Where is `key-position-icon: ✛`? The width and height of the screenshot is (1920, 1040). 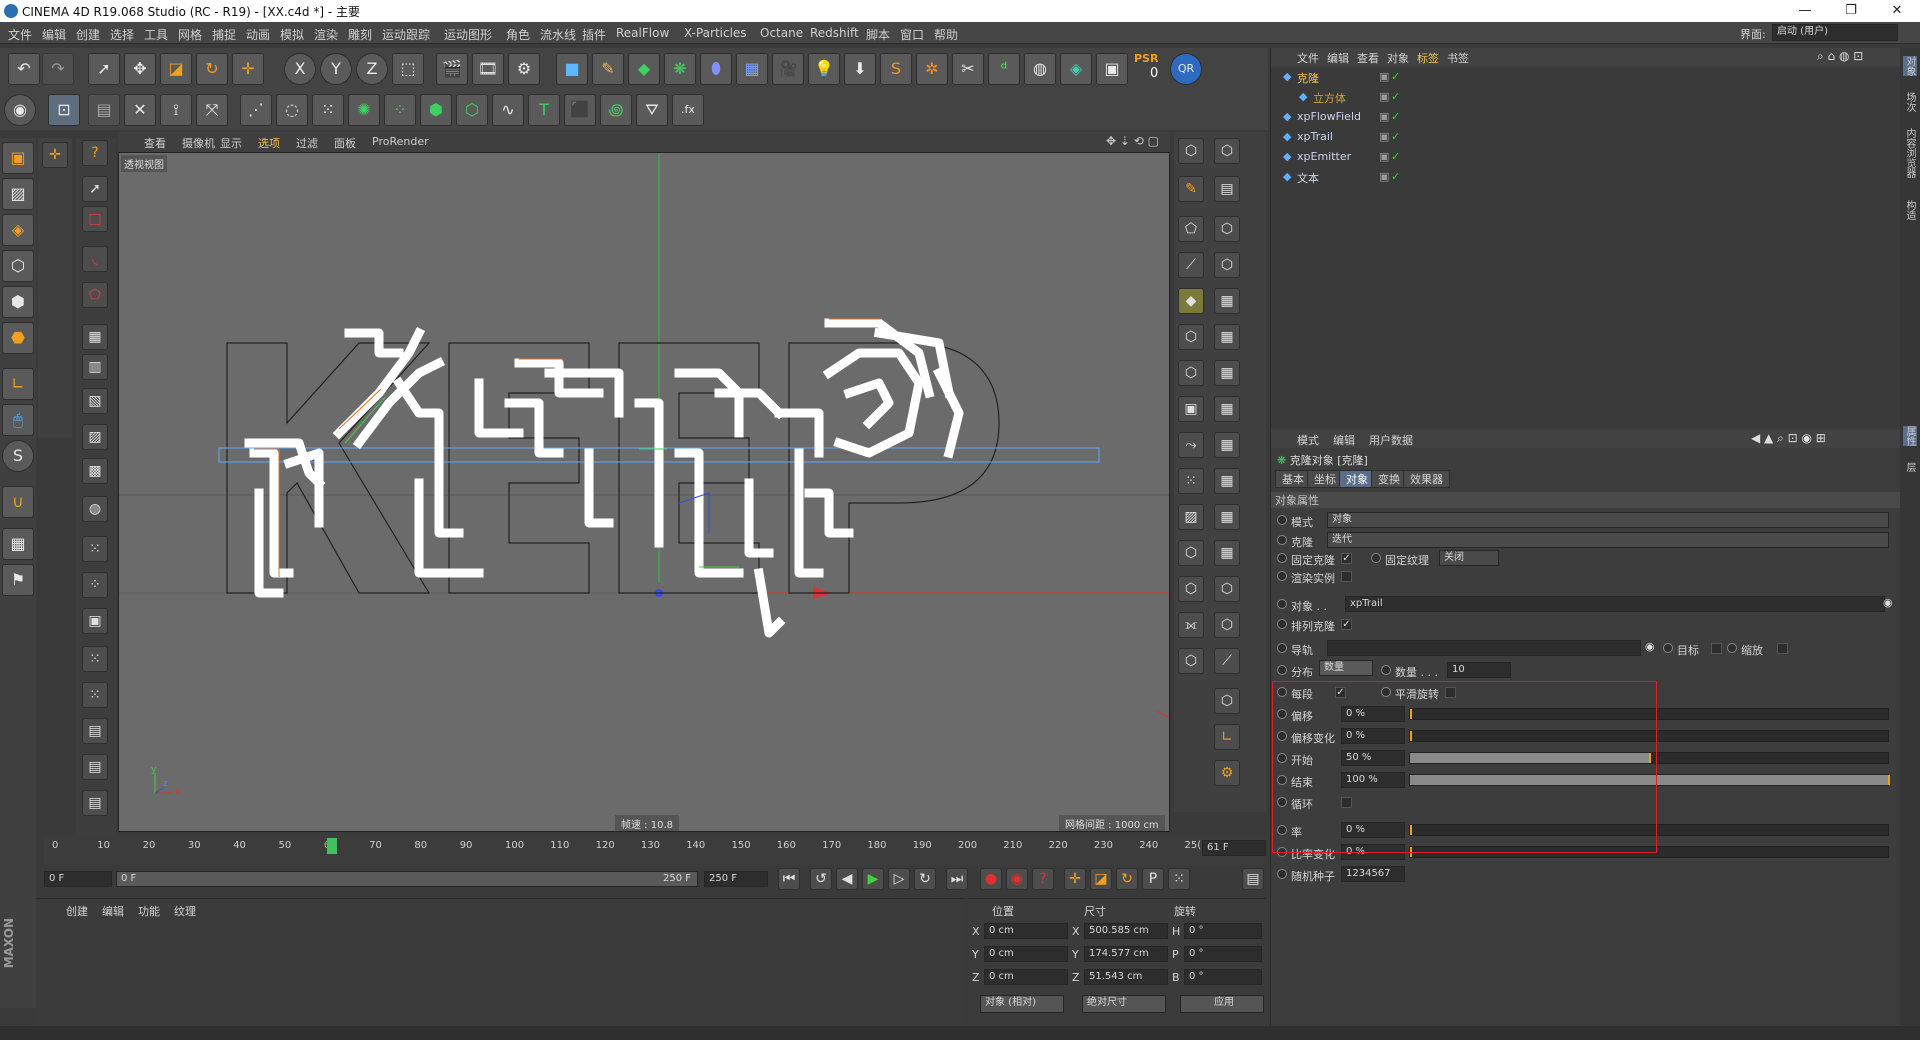 key-position-icon: ✛ is located at coordinates (1075, 879).